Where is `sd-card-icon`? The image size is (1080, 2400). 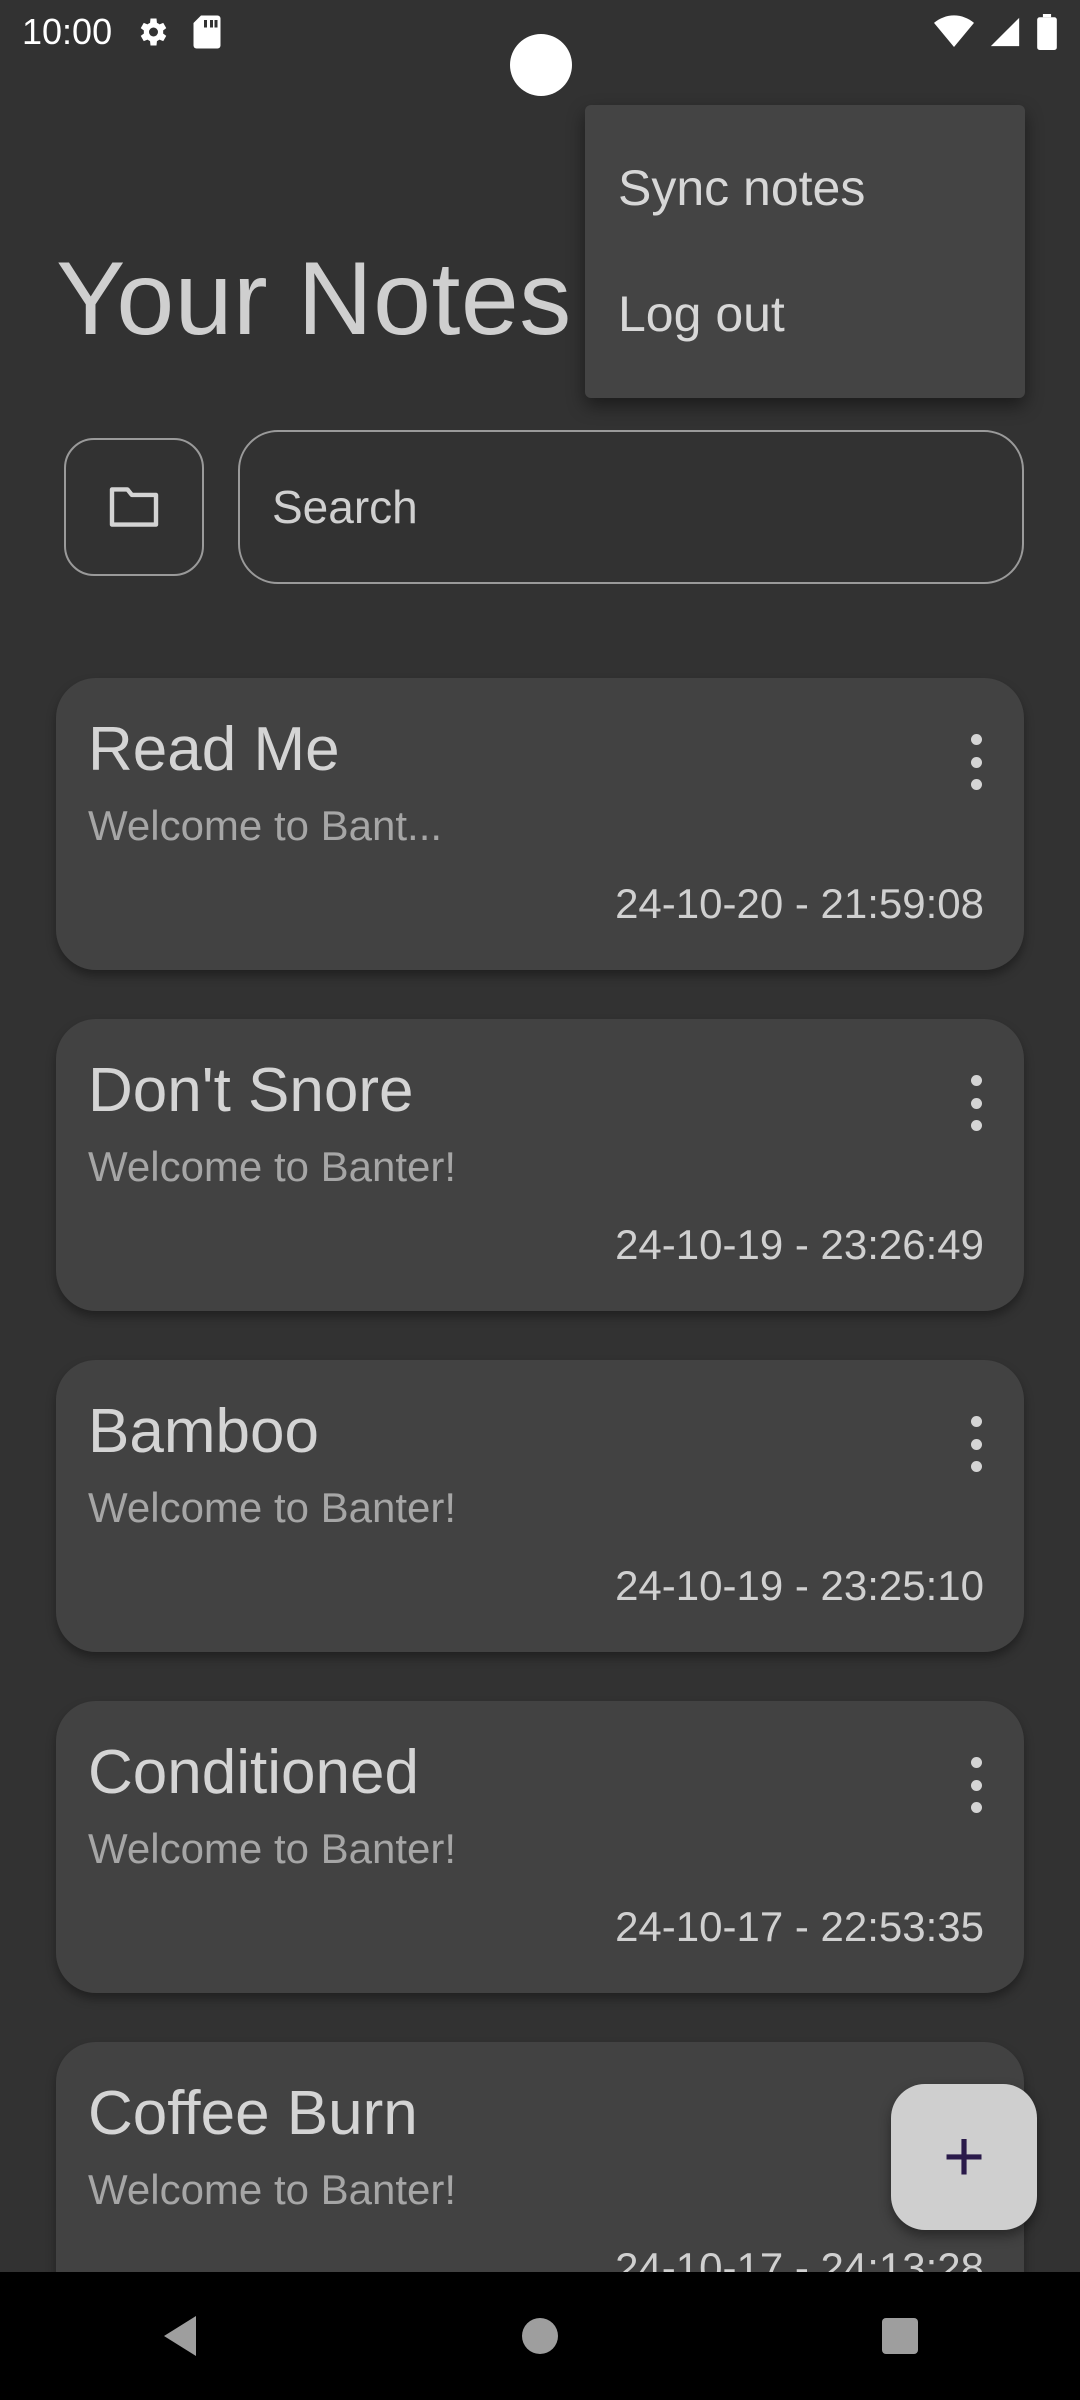
sd-card-icon is located at coordinates (207, 32).